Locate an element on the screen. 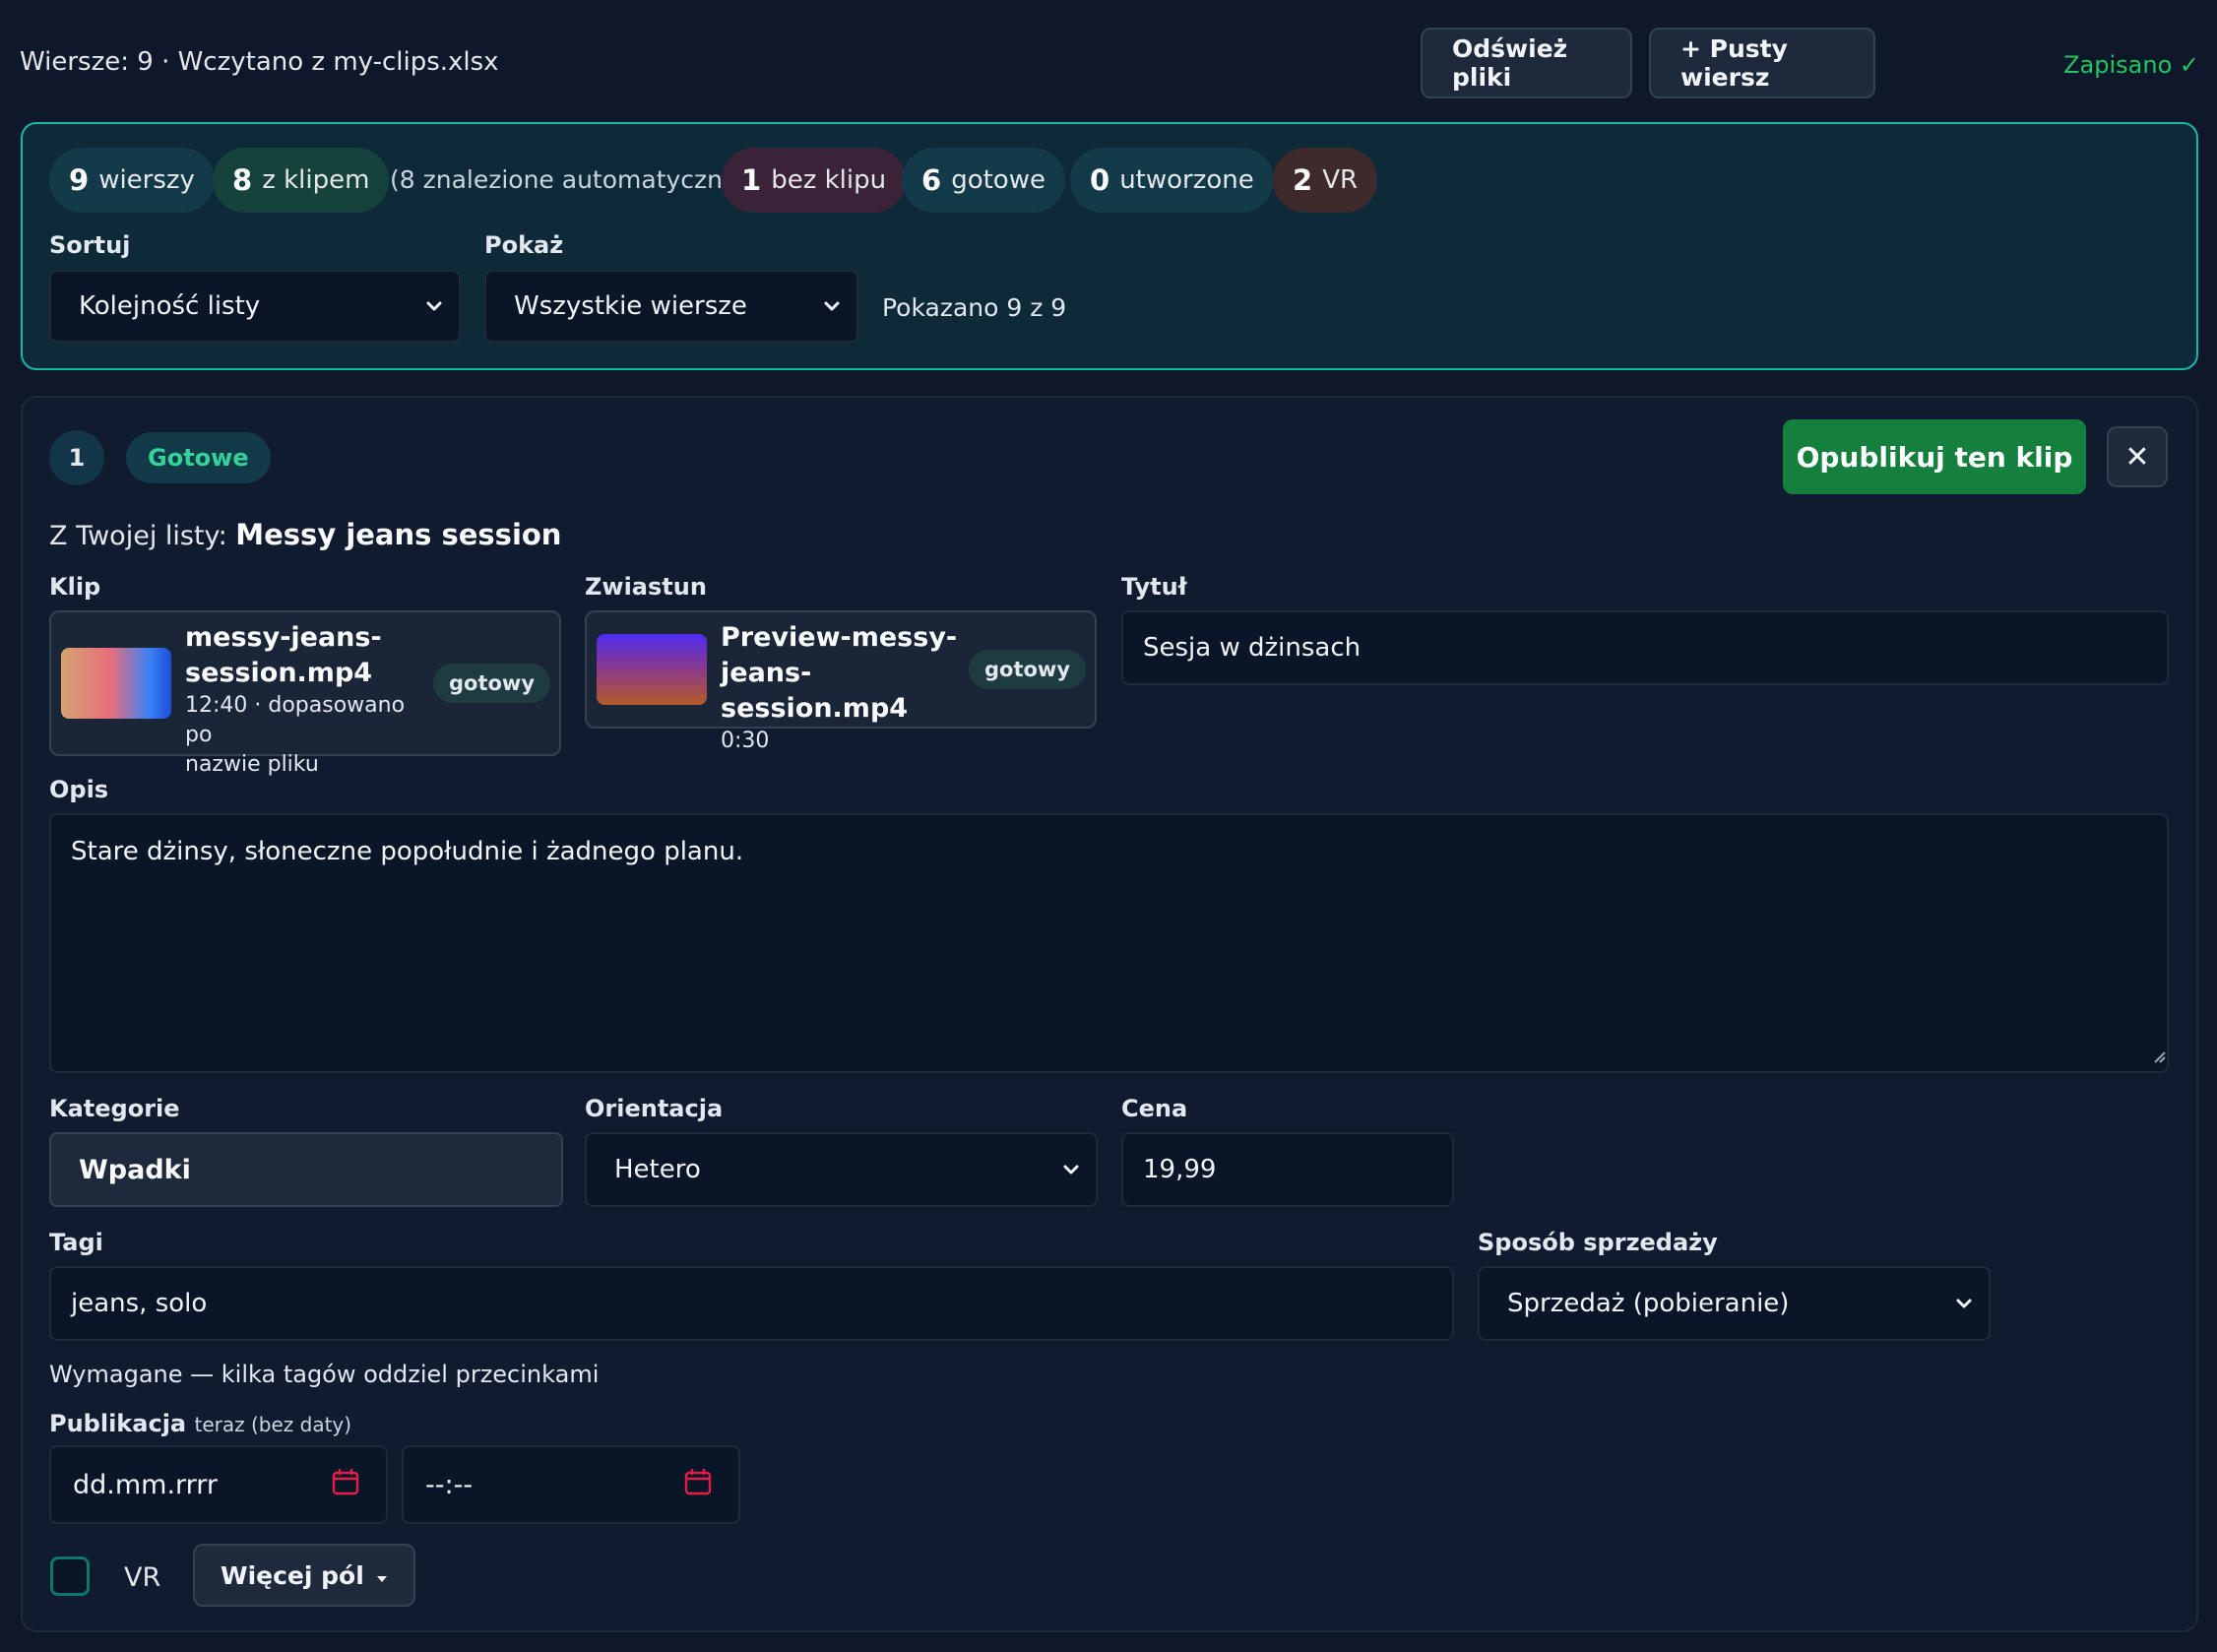 The width and height of the screenshot is (2217, 1652). stat-without-clip-pill: 1 bez klipu is located at coordinates (814, 181).